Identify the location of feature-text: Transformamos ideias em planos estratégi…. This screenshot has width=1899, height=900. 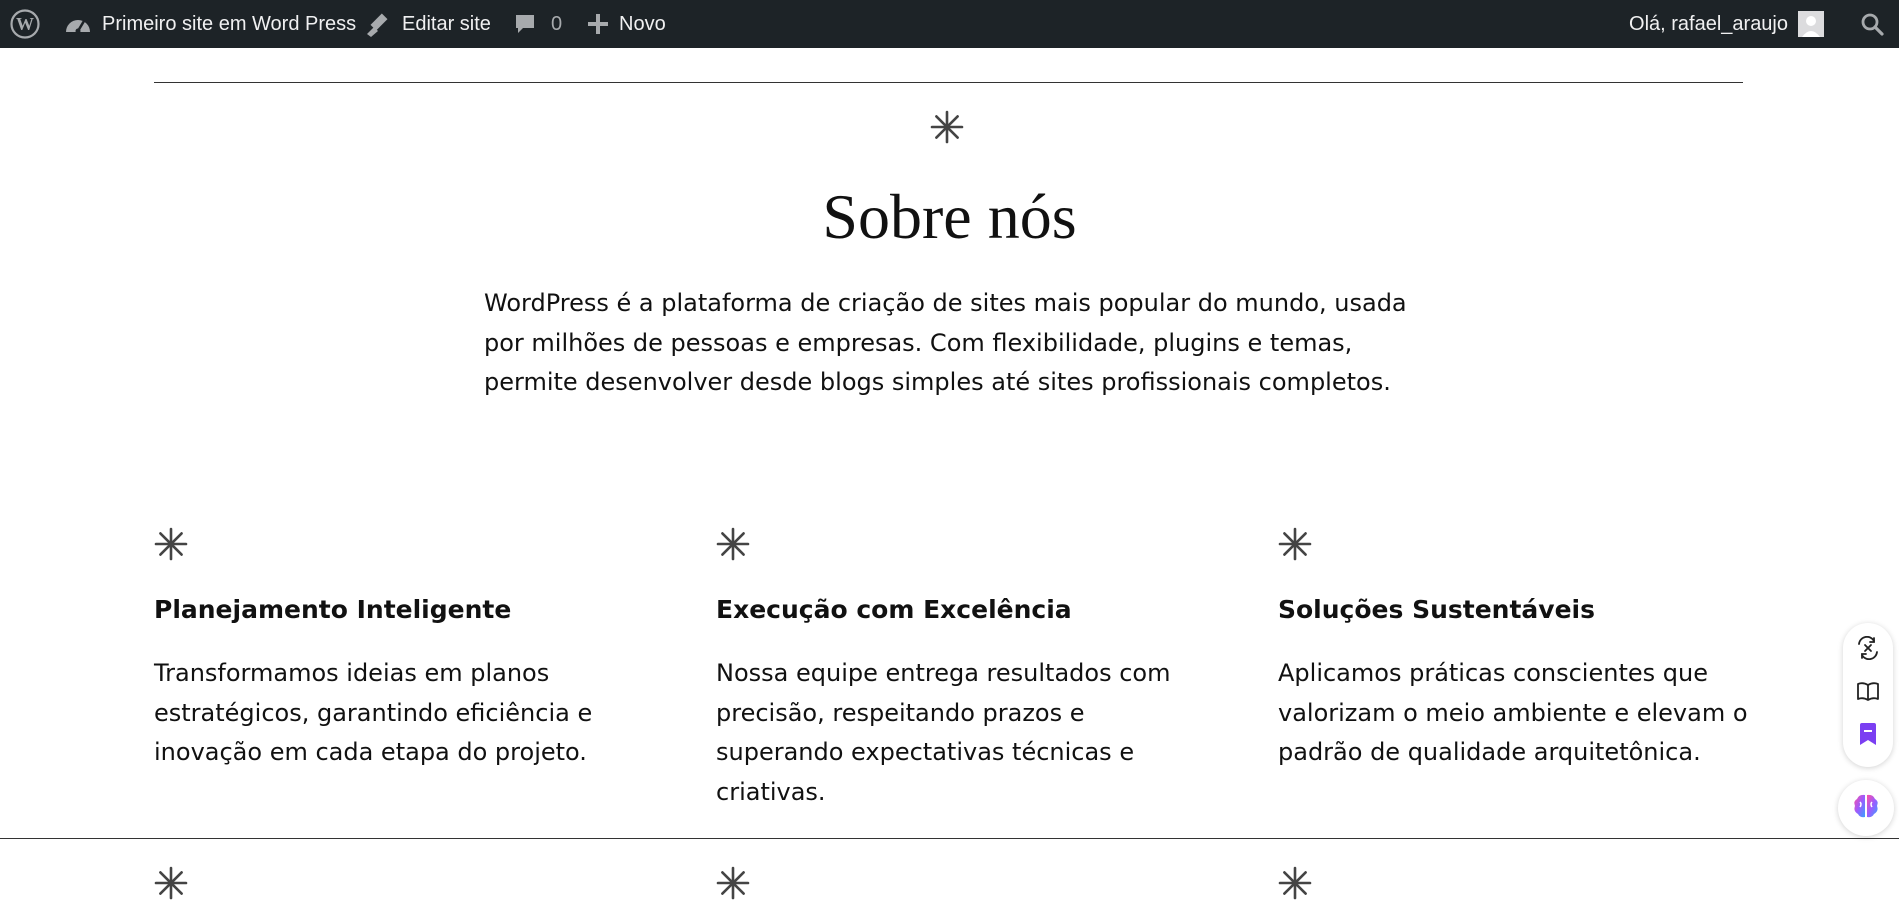
(373, 712).